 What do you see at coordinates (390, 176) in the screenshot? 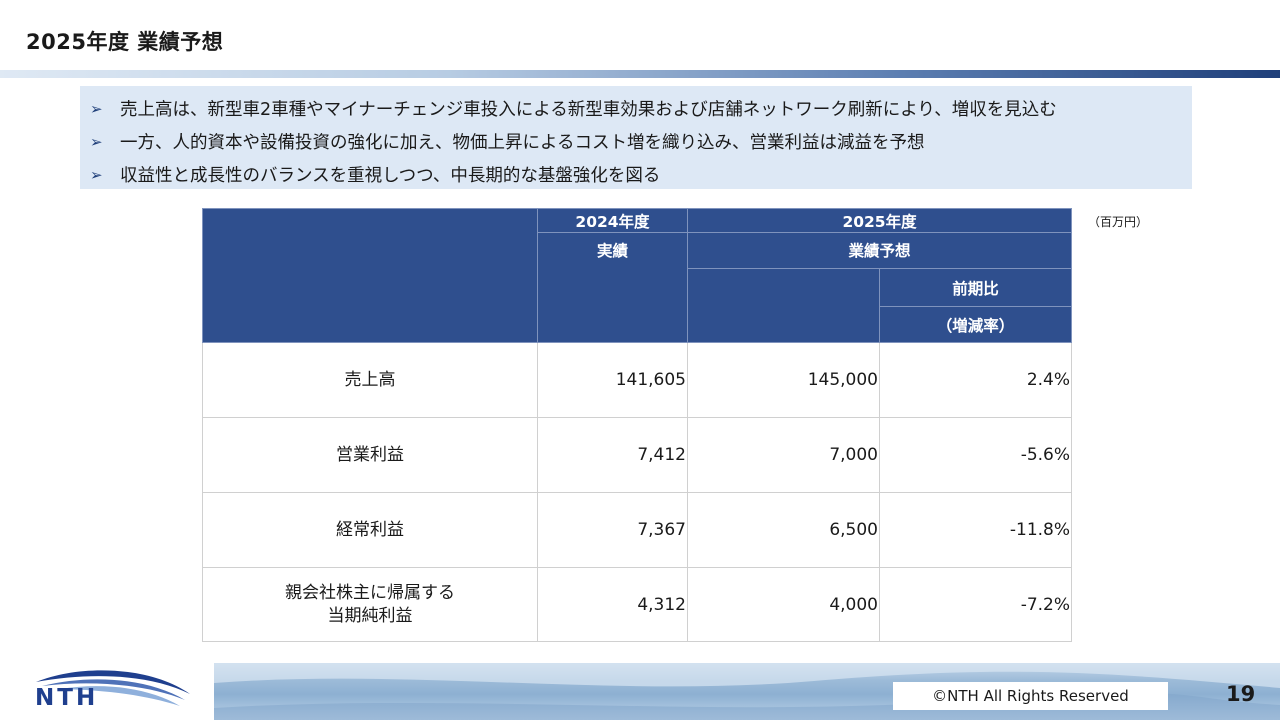
I see `bullet-text: 収益性と成長性のバランスを重視しつつ、中長期的な基盤強化を図る` at bounding box center [390, 176].